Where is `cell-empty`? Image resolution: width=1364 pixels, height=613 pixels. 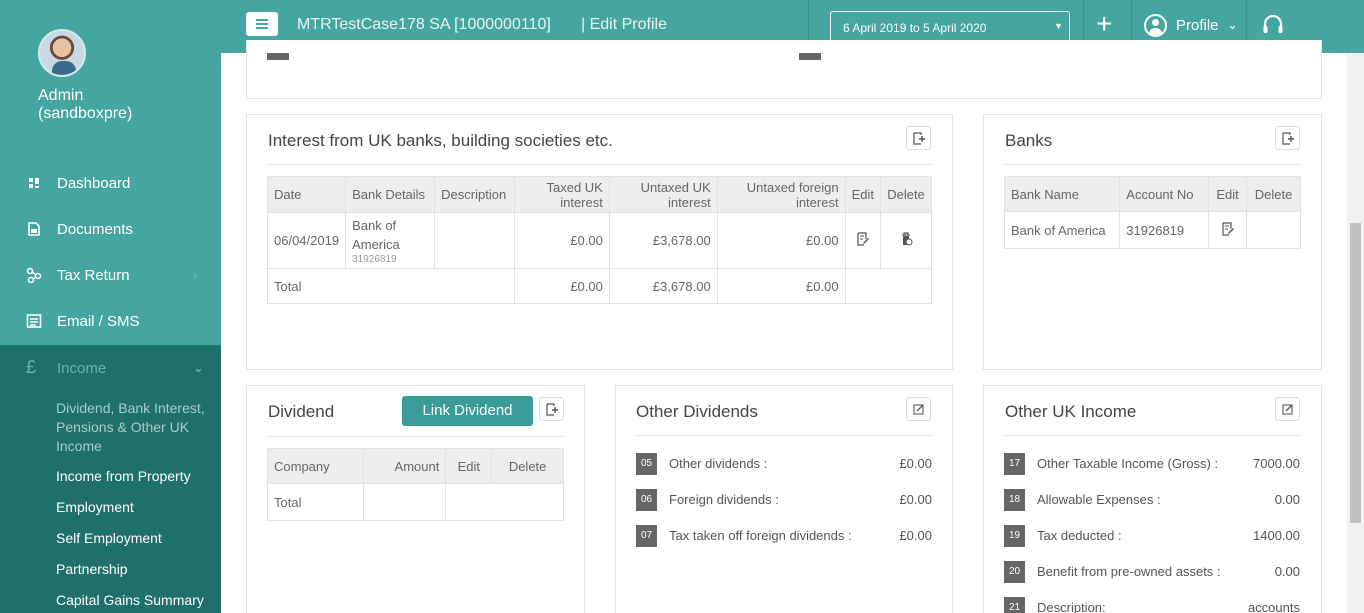 cell-empty is located at coordinates (888, 286).